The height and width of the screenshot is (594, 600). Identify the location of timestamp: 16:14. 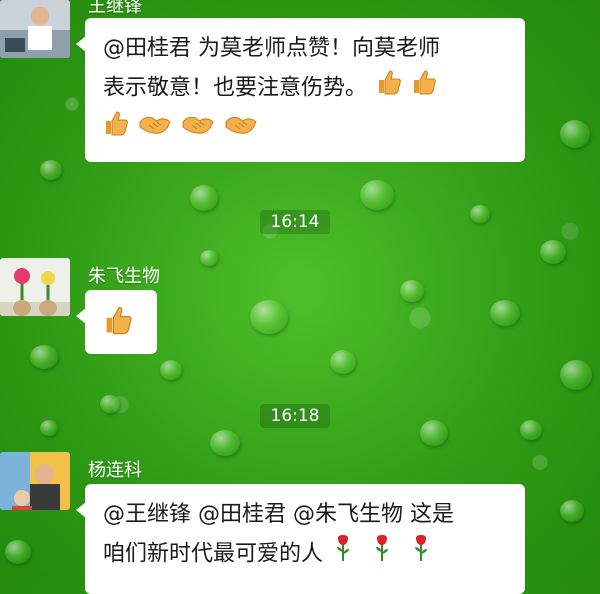
(295, 222).